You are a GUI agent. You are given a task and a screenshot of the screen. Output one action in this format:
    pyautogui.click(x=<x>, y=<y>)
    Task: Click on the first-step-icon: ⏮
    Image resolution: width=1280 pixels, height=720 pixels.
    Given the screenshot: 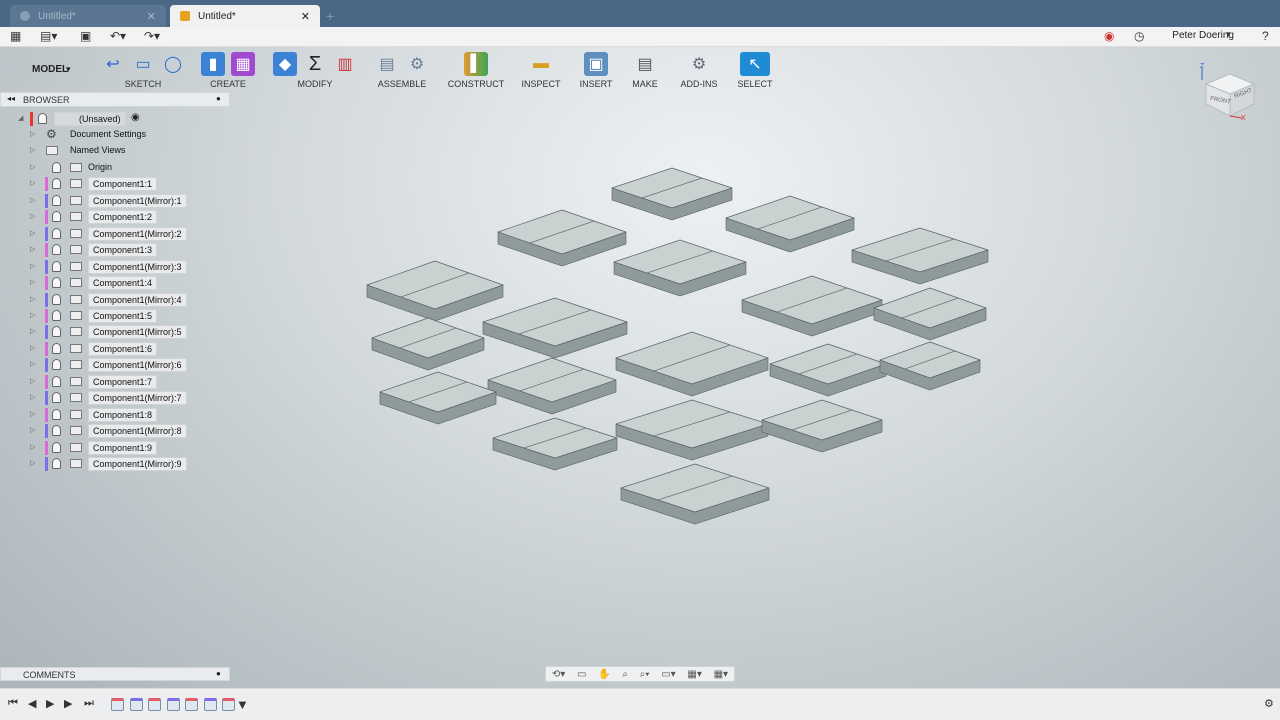 What is the action you would take?
    pyautogui.click(x=13, y=703)
    